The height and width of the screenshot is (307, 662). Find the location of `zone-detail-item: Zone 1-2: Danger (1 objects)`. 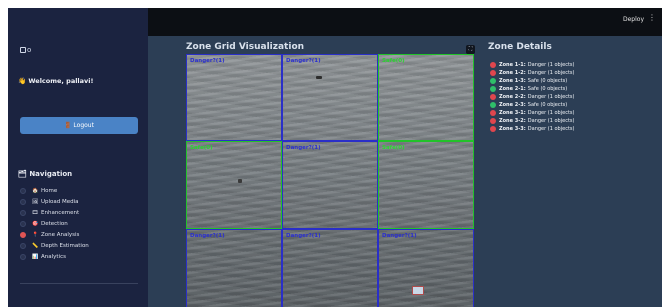

zone-detail-item: Zone 1-2: Danger (1 objects) is located at coordinates (532, 73).